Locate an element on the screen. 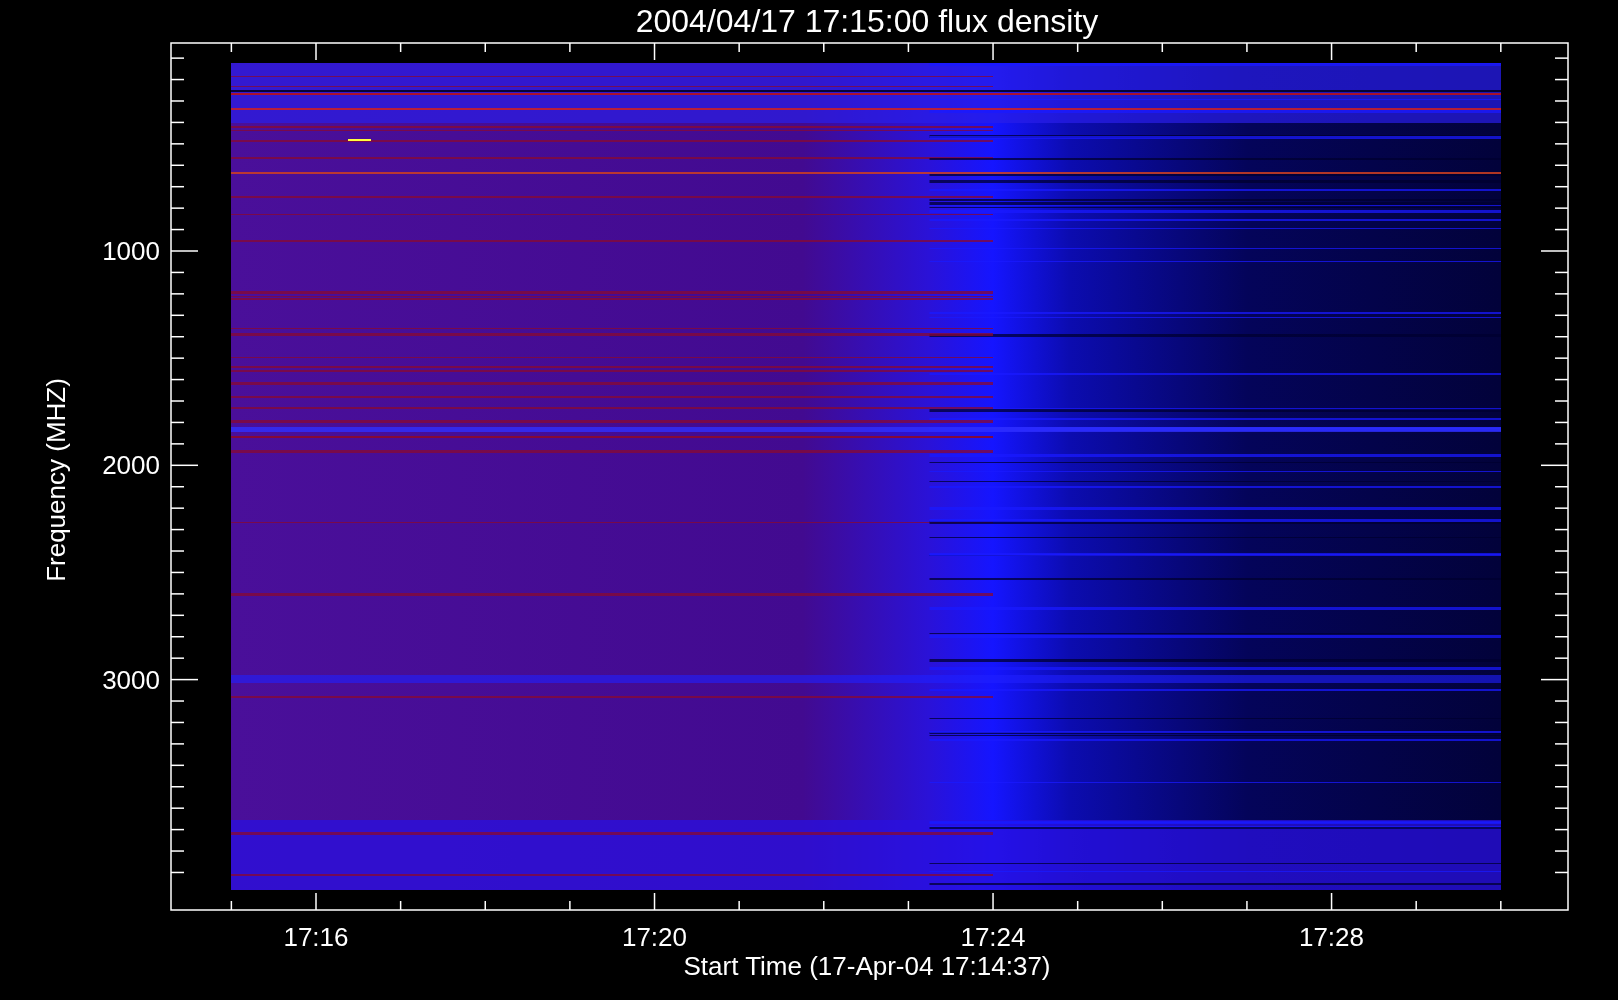 The image size is (1618, 1000). tick-label: 1000 is located at coordinates (131, 251).